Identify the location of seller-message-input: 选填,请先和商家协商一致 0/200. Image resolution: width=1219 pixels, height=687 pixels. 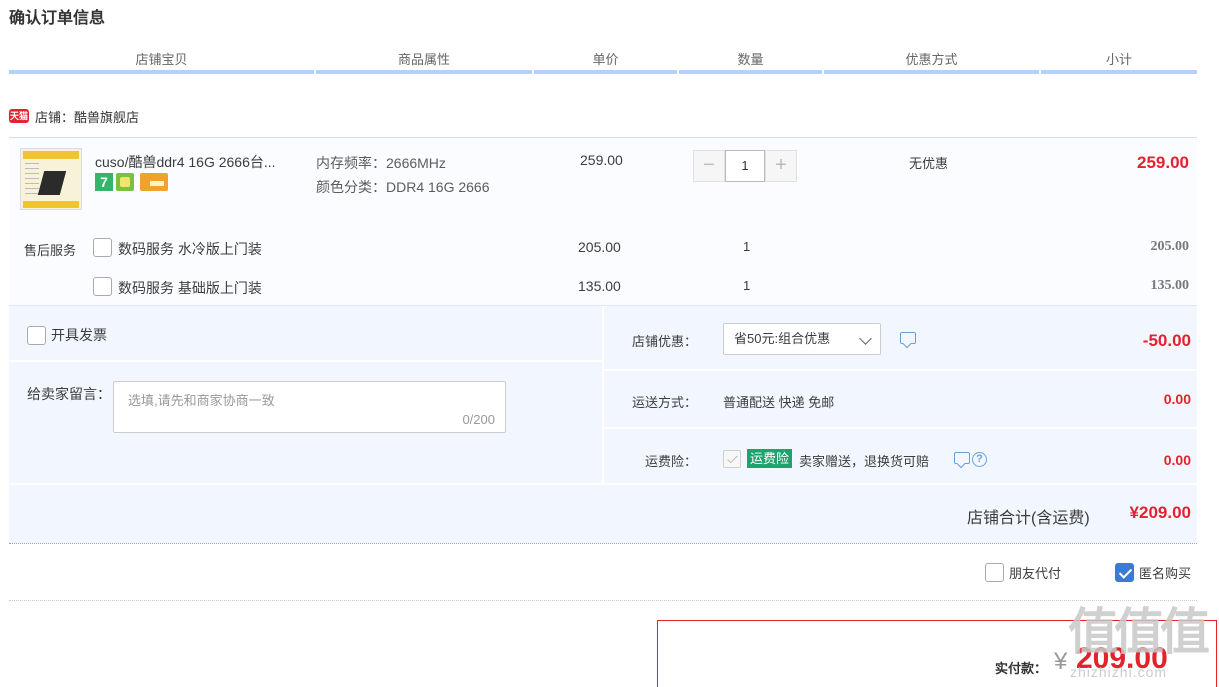
(309, 407).